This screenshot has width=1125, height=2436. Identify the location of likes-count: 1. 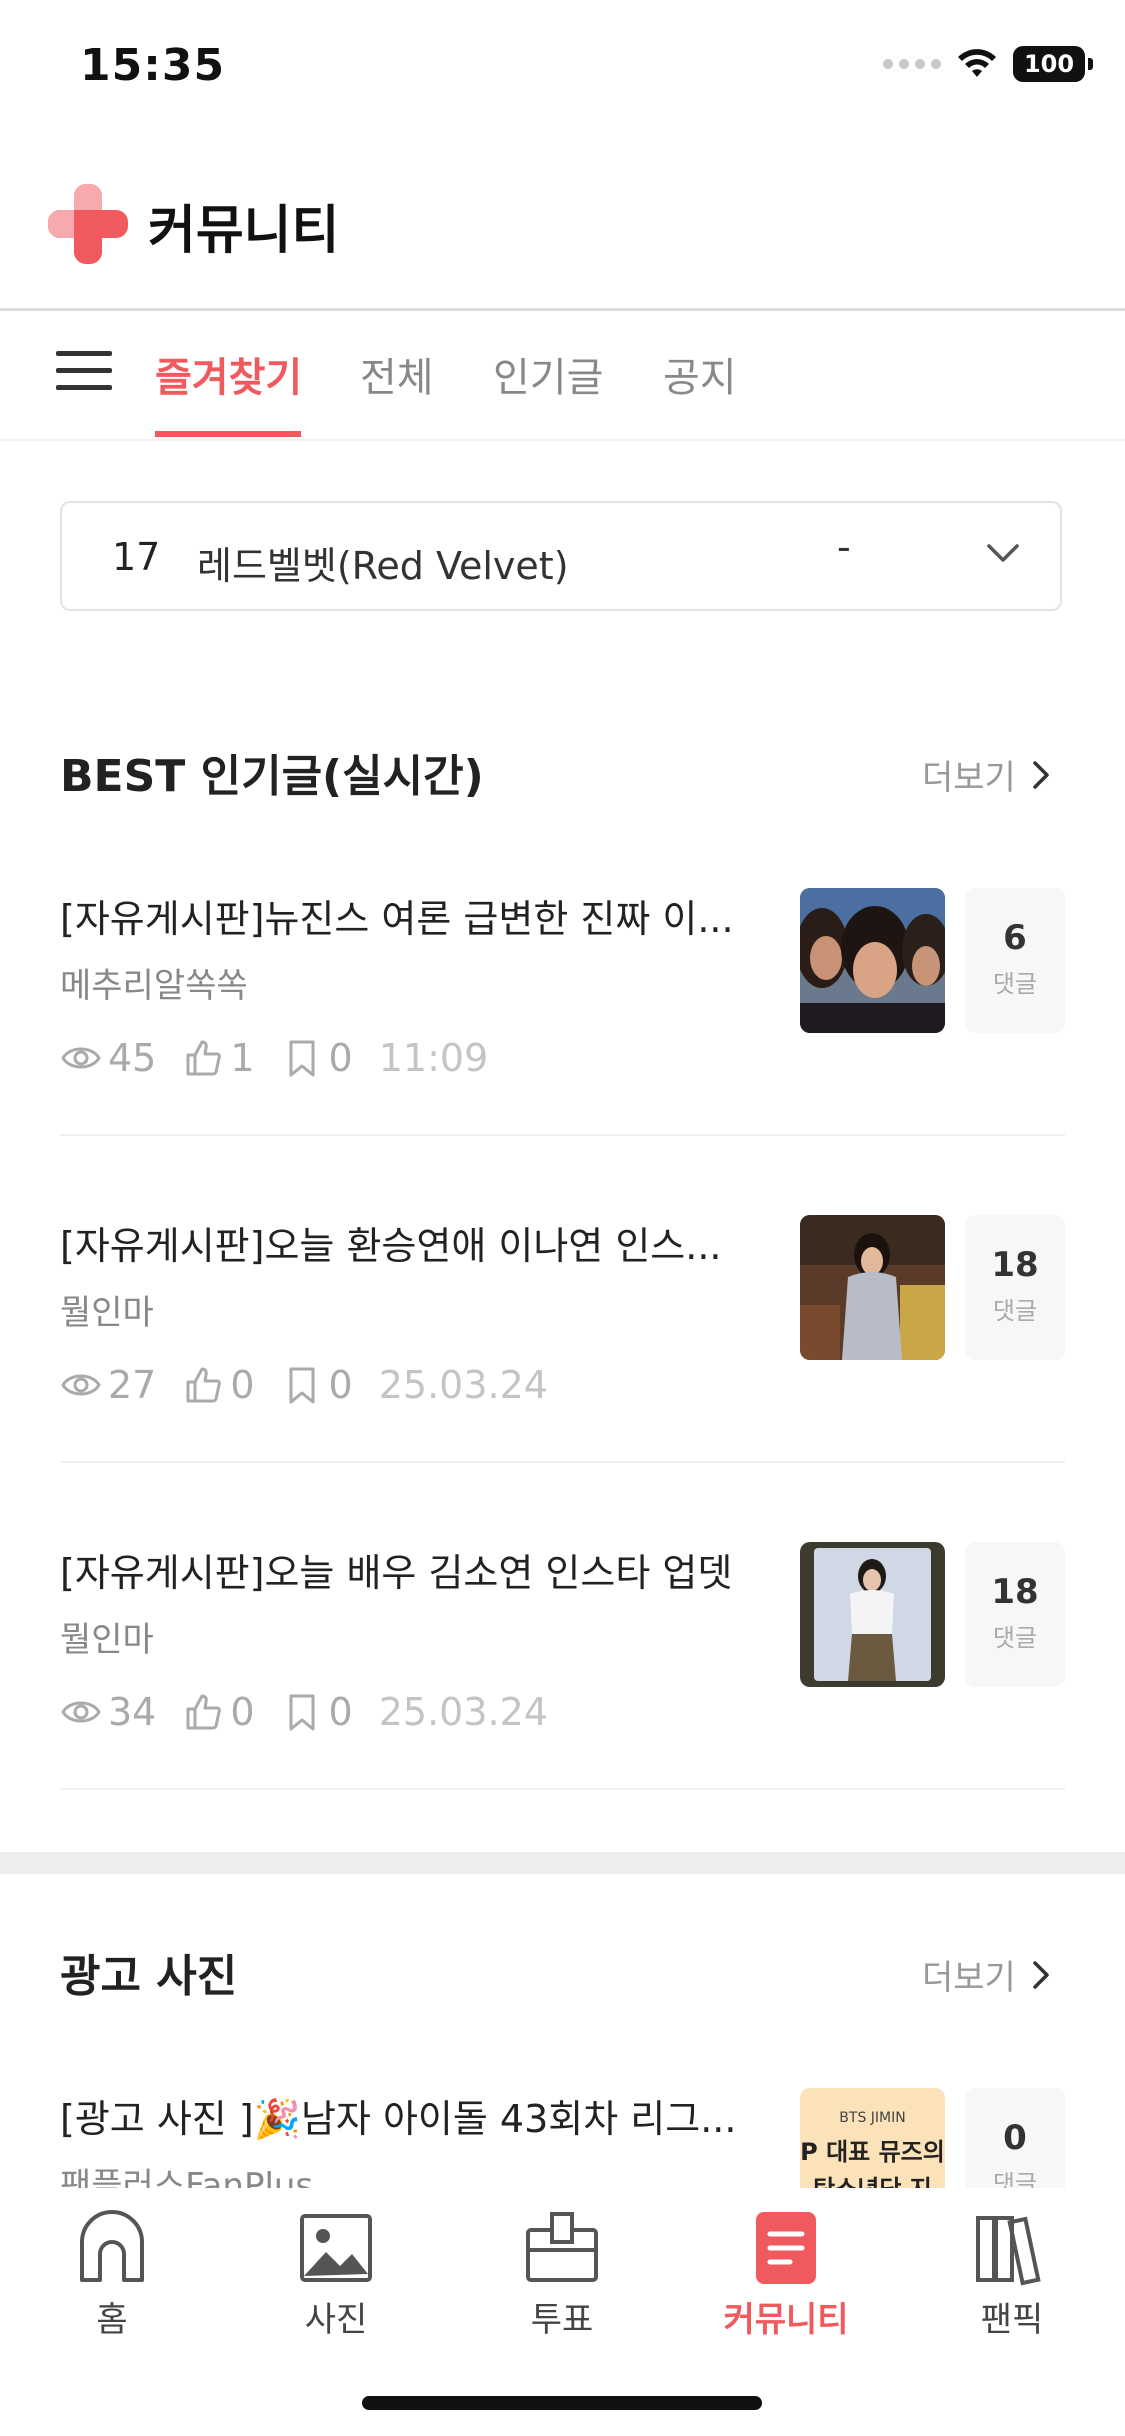
(242, 1058).